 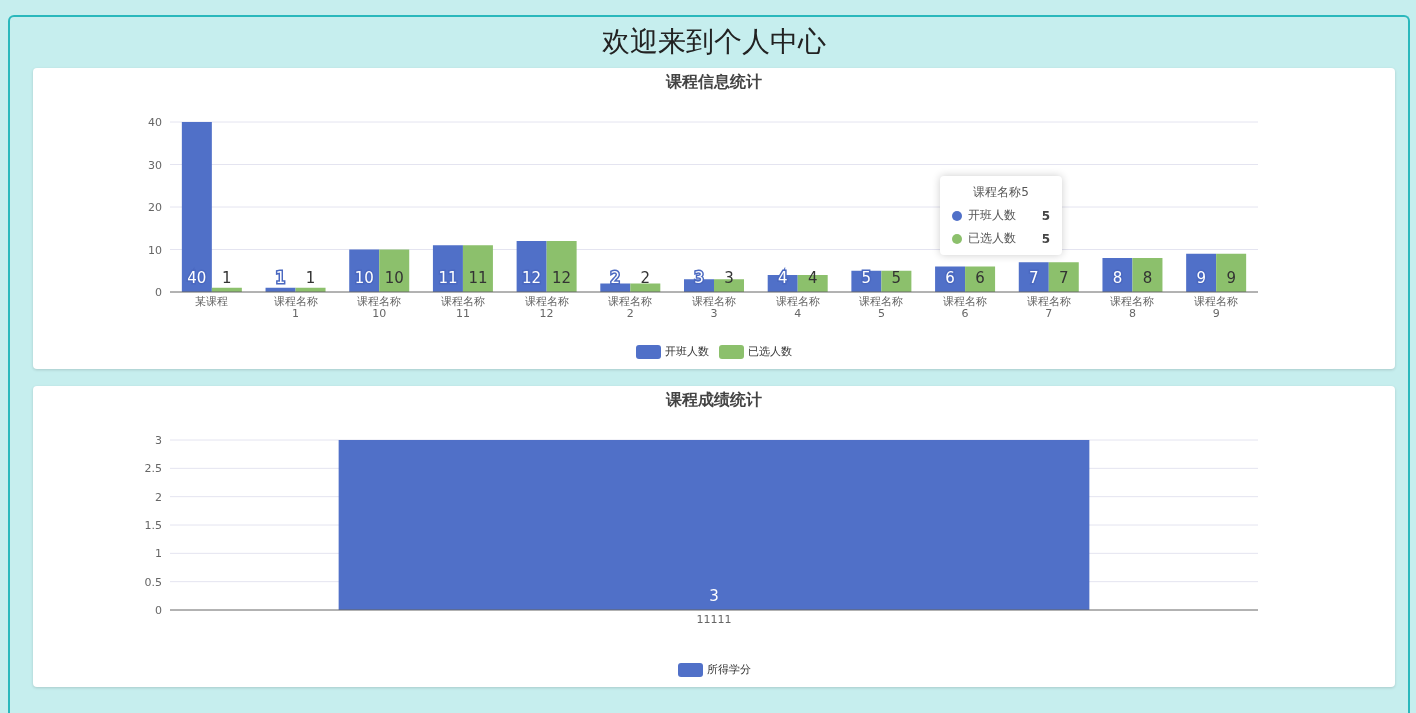 What do you see at coordinates (714, 620) in the screenshot?
I see `axis-category-label: 11111` at bounding box center [714, 620].